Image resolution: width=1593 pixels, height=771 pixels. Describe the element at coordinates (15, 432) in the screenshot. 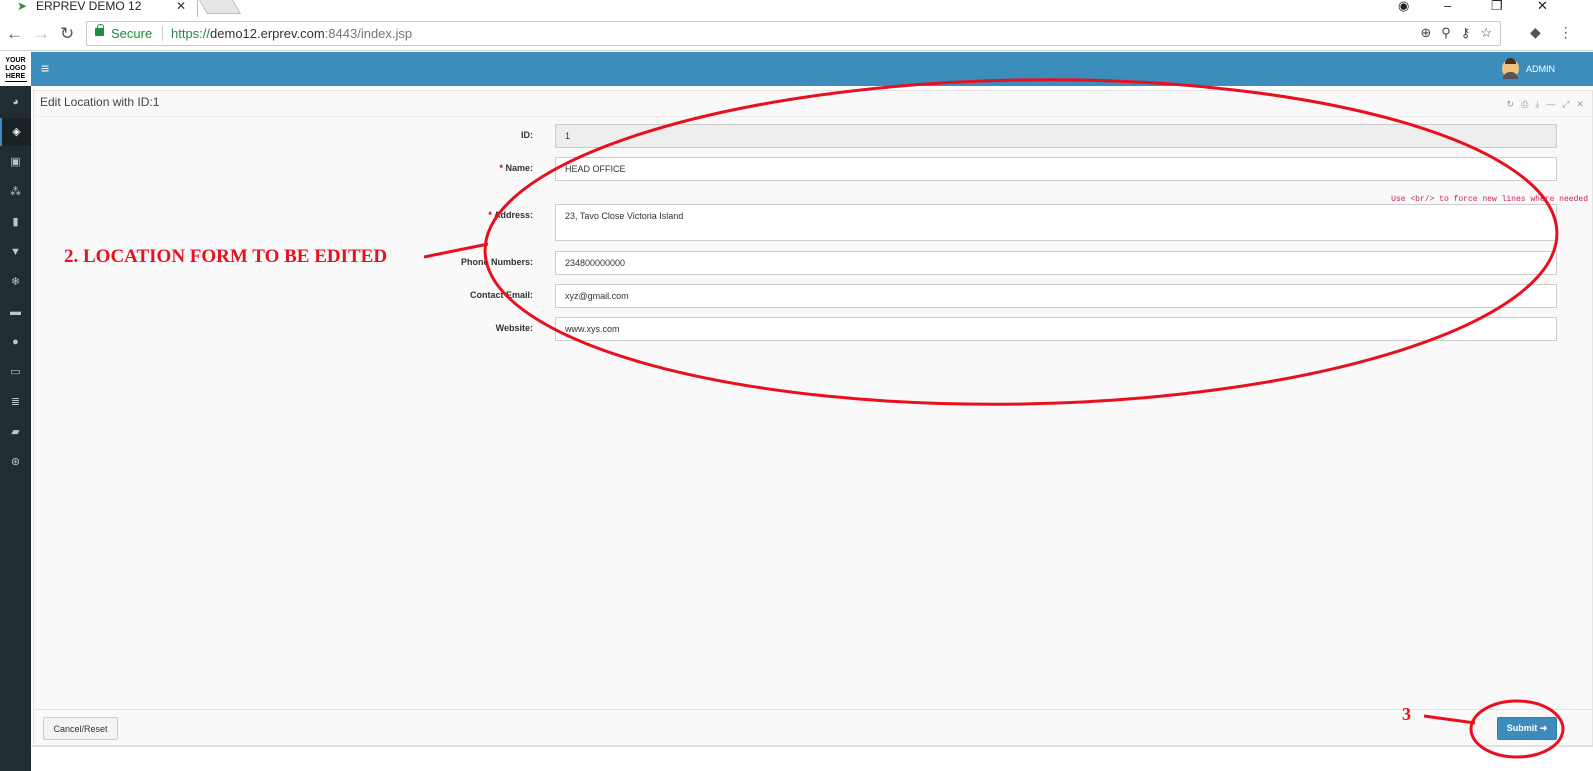

I see `book-icon: ▰` at that location.